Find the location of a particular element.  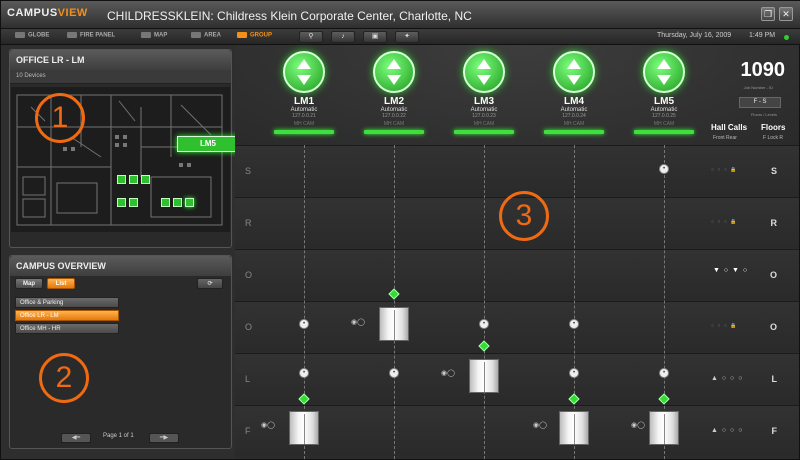

page-indicator: Page 1 of 1 is located at coordinates (118, 436).